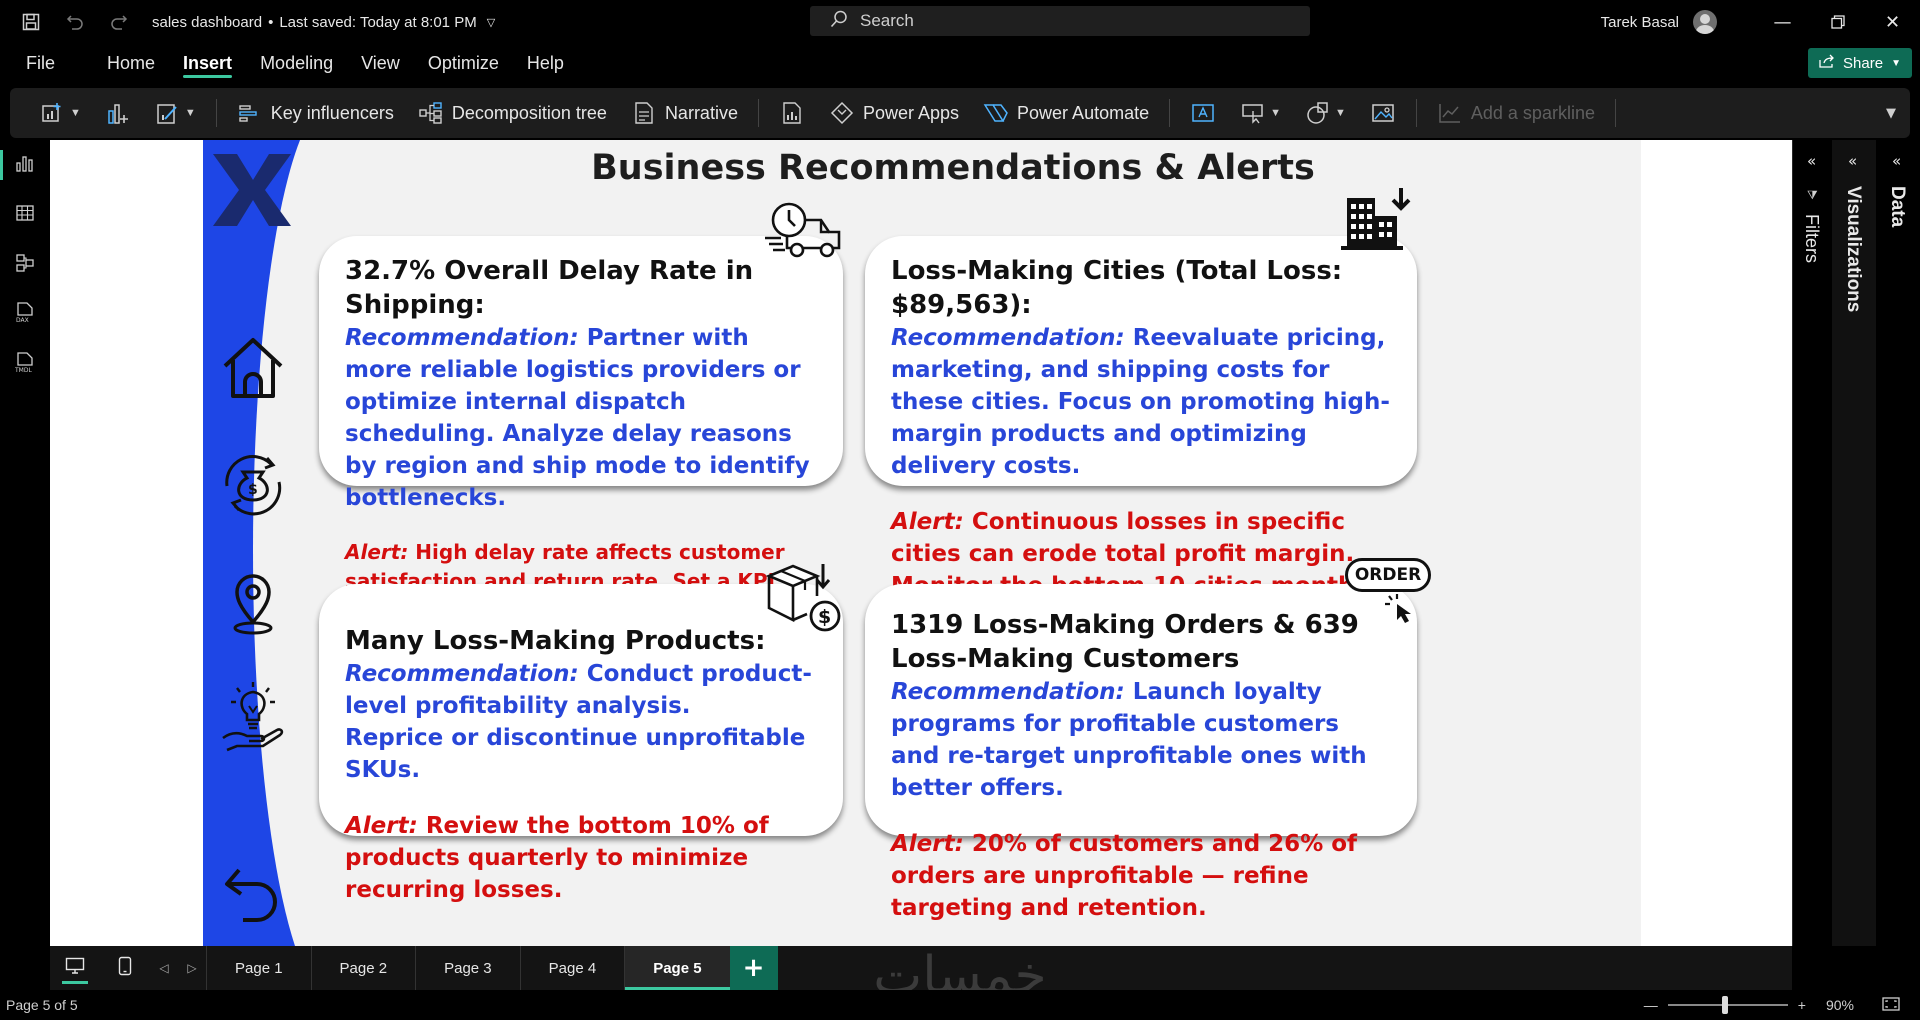 The width and height of the screenshot is (1920, 1020). I want to click on money-cycle-icon: $, so click(253, 484).